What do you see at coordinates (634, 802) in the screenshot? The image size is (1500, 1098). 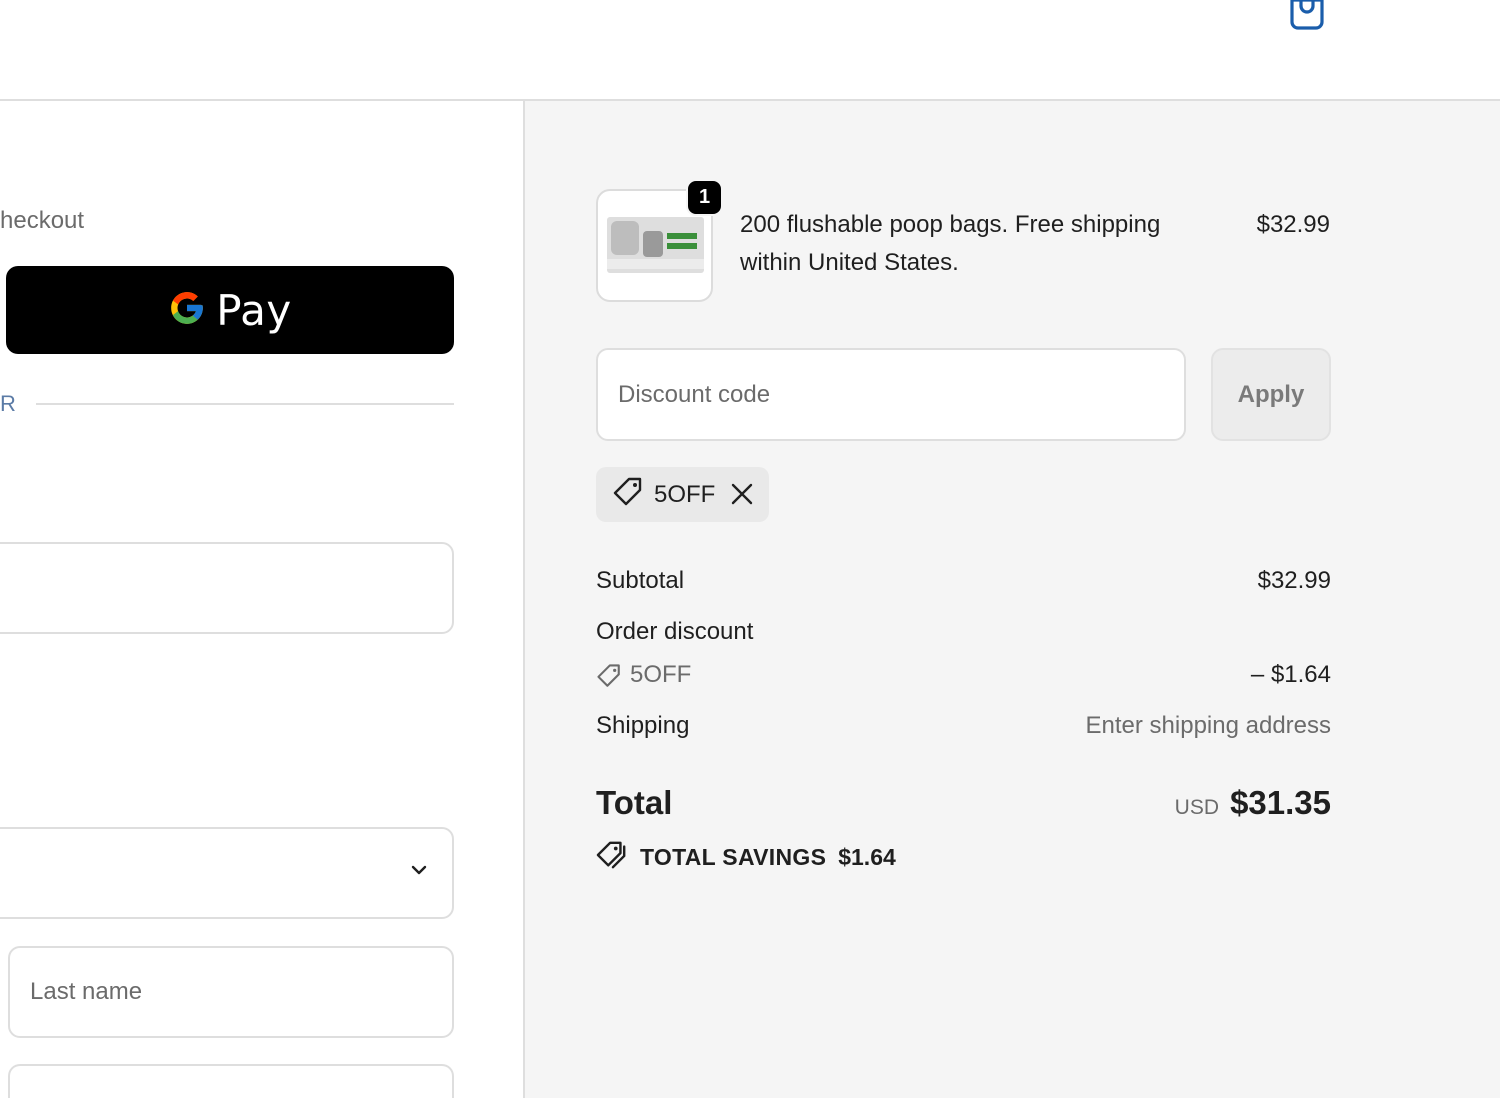 I see `total-label: Total` at bounding box center [634, 802].